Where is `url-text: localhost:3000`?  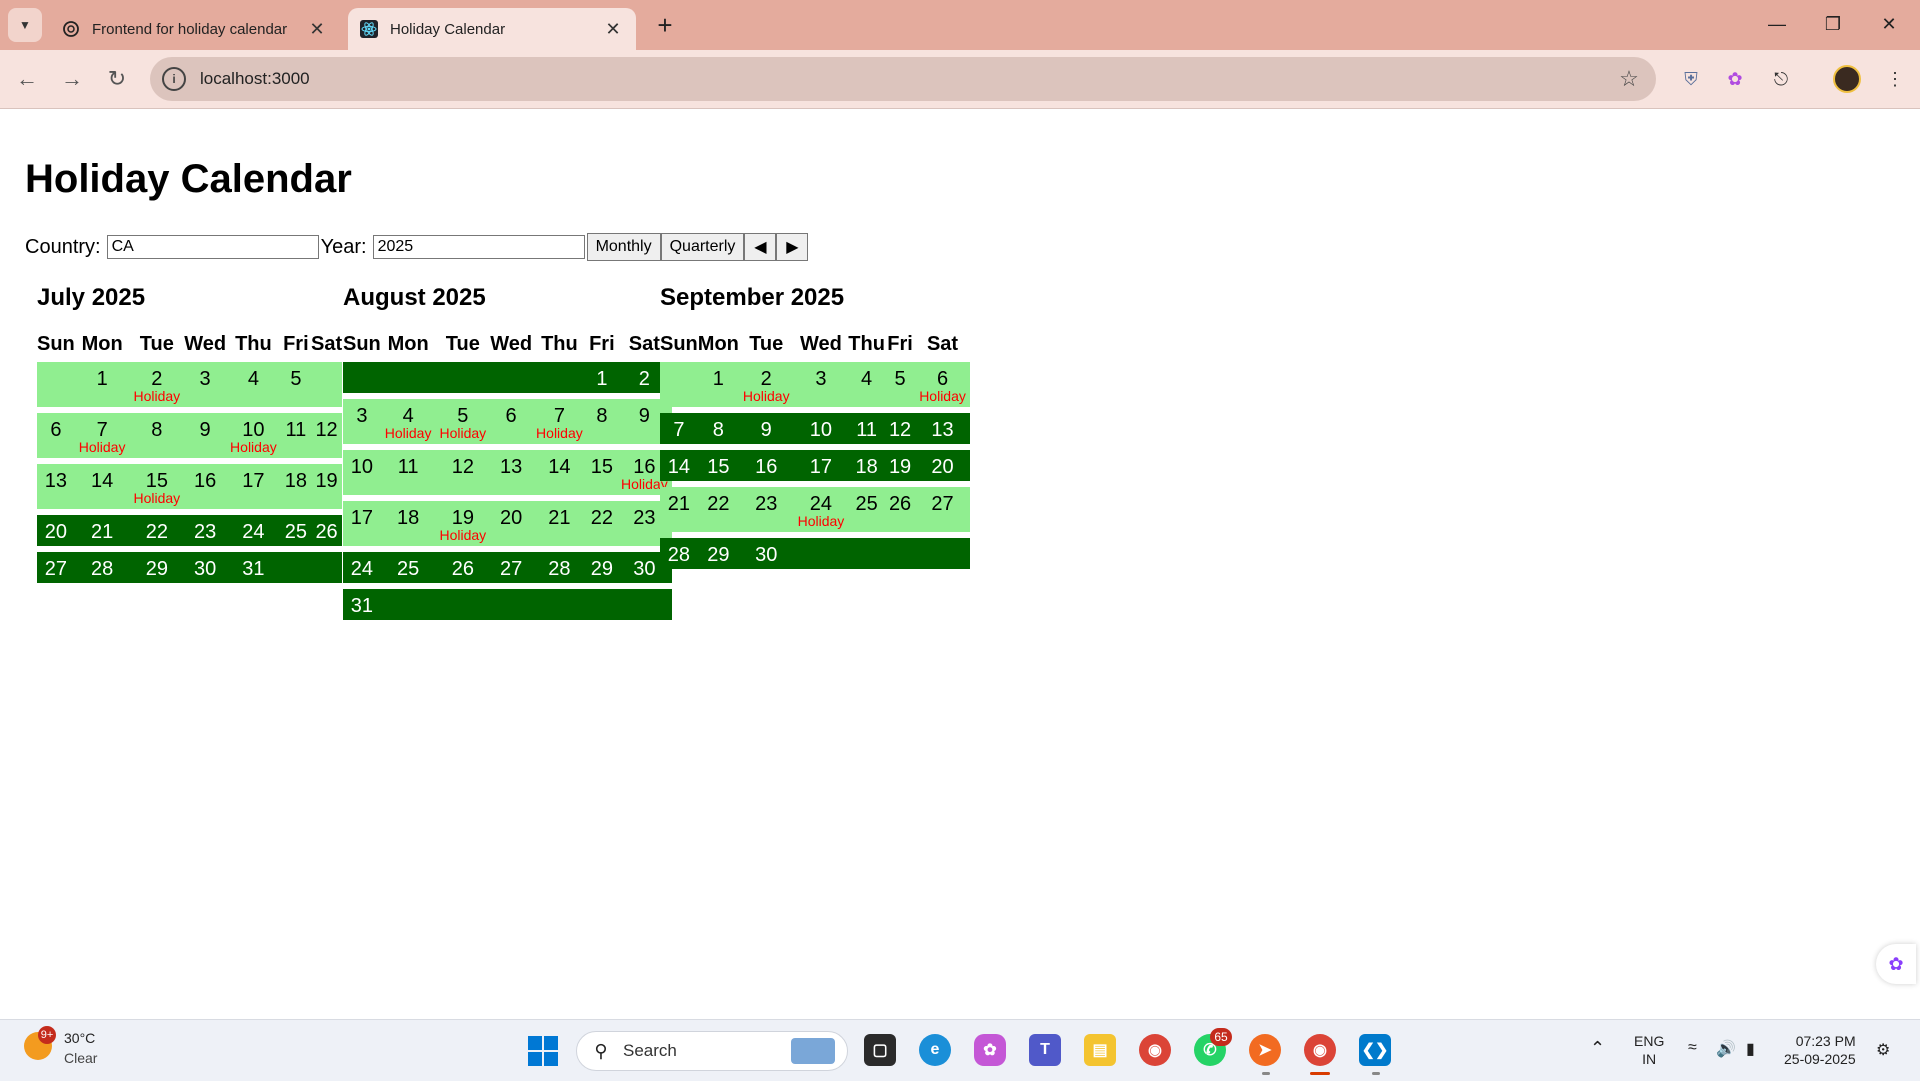 url-text: localhost:3000 is located at coordinates (906, 79).